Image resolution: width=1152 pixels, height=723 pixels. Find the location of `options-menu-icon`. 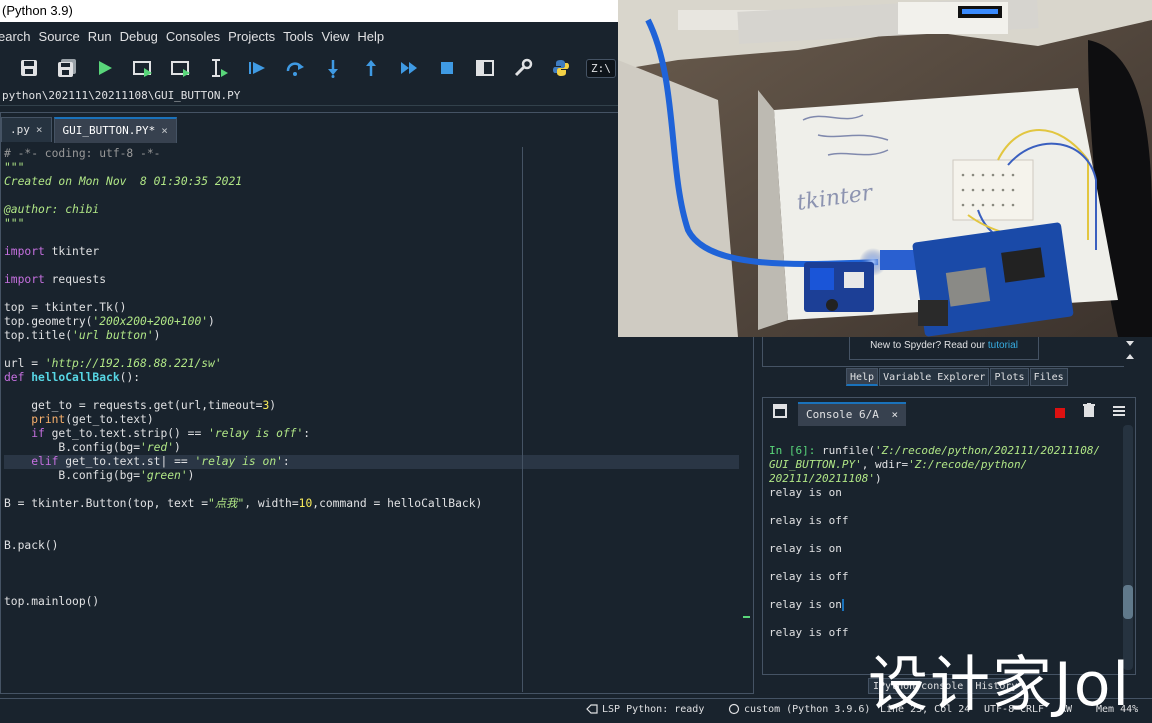

options-menu-icon is located at coordinates (1119, 413).